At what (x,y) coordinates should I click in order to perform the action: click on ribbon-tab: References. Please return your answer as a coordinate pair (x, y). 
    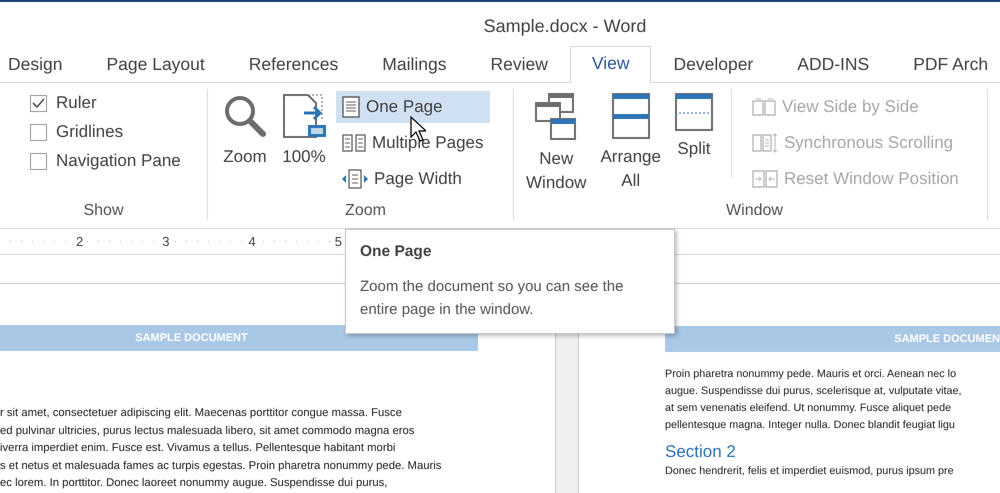
    Looking at the image, I should click on (293, 65).